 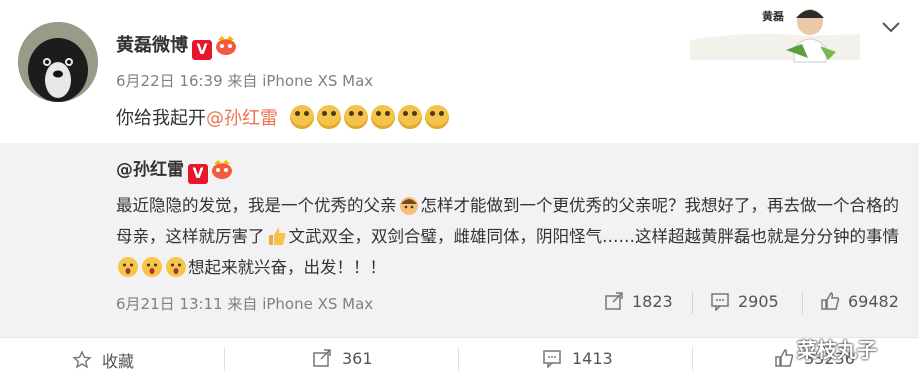 I want to click on repost-author-name: @孙红雷, so click(x=150, y=170).